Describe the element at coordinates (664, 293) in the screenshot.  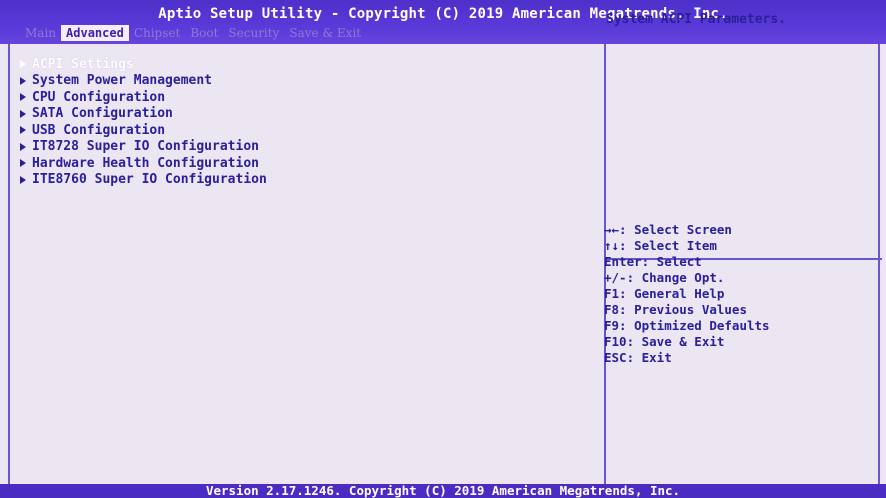
I see `key-general-help: F1: General Help` at that location.